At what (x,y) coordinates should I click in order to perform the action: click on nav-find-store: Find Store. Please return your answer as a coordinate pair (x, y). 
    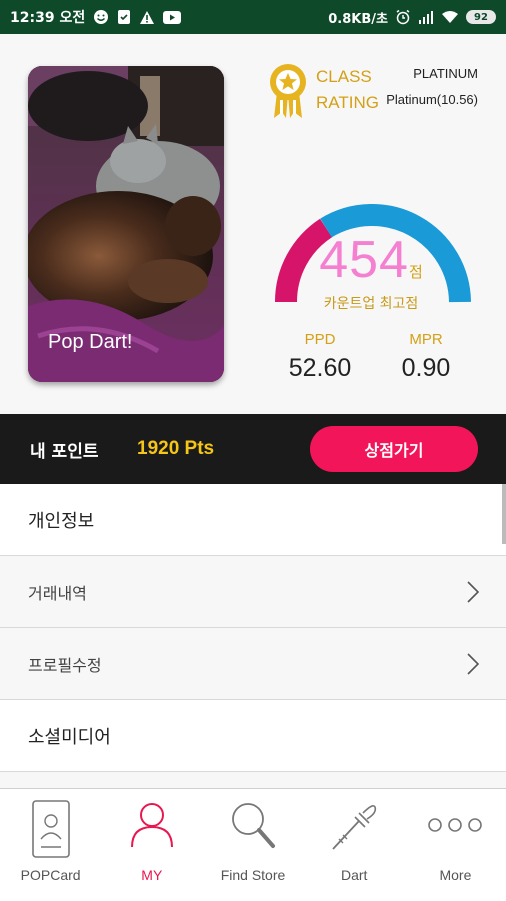
    Looking at the image, I should click on (252, 845).